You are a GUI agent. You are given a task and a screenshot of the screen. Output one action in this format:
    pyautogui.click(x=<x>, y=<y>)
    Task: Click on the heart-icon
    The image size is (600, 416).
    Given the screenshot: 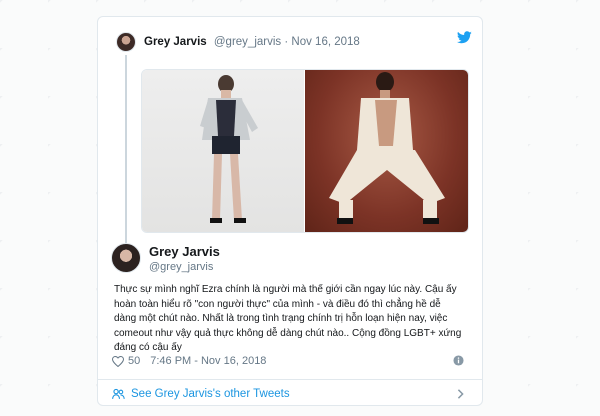 What is the action you would take?
    pyautogui.click(x=118, y=361)
    